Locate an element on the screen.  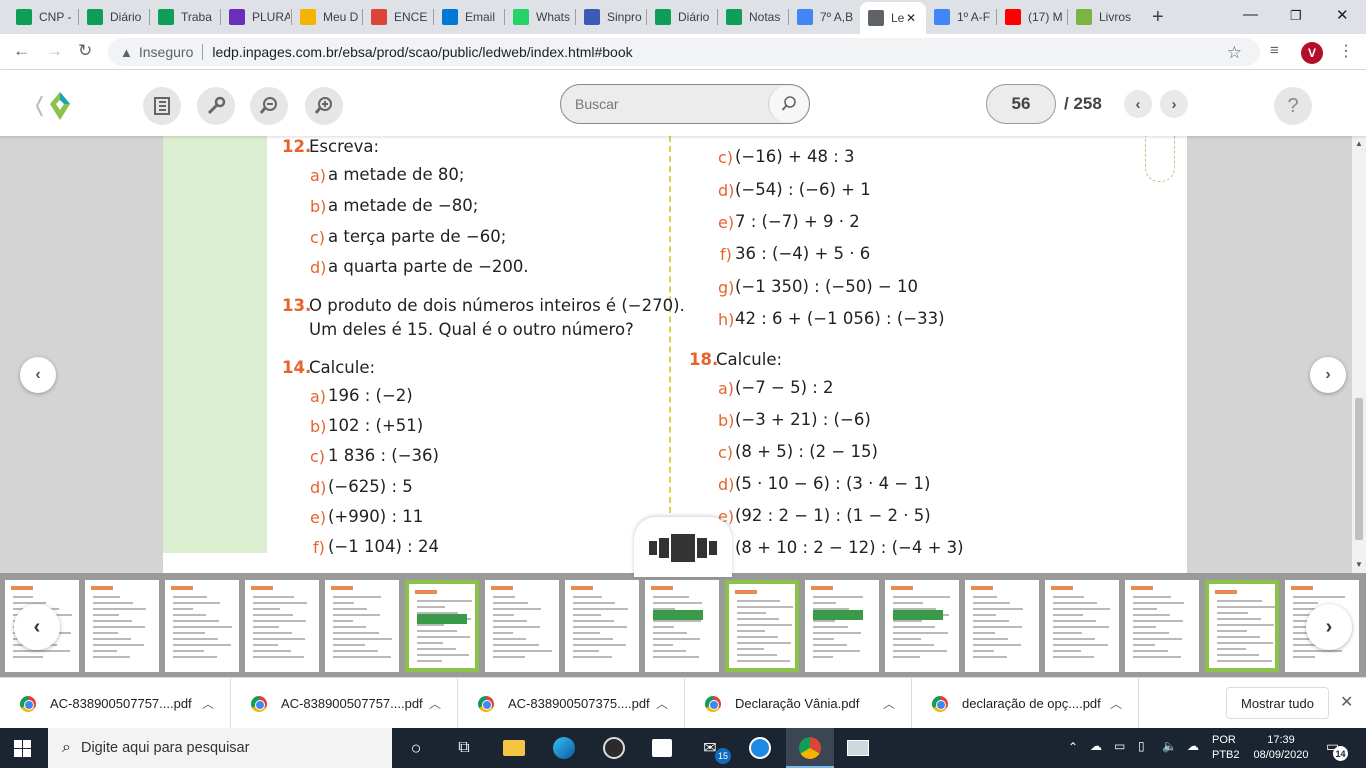
bookmark-star-icon: ☆ is located at coordinates (1234, 53).